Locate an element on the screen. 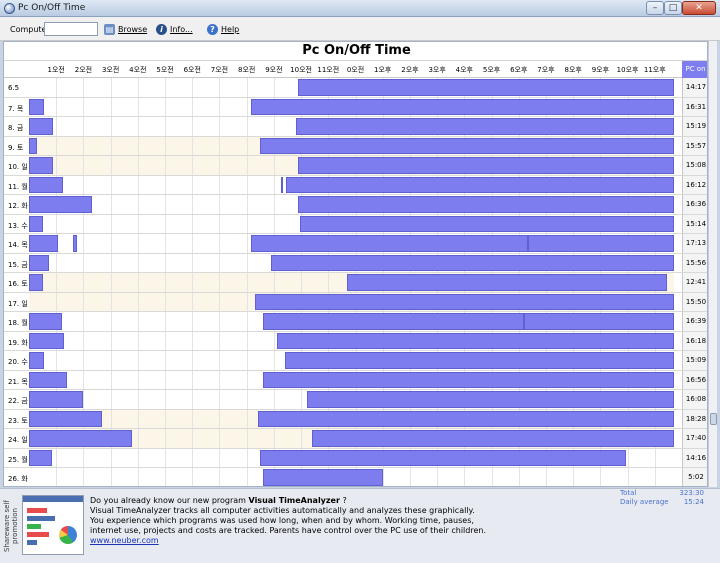 The width and height of the screenshot is (720, 563). promo-link: www.neuber.com is located at coordinates (124, 540).